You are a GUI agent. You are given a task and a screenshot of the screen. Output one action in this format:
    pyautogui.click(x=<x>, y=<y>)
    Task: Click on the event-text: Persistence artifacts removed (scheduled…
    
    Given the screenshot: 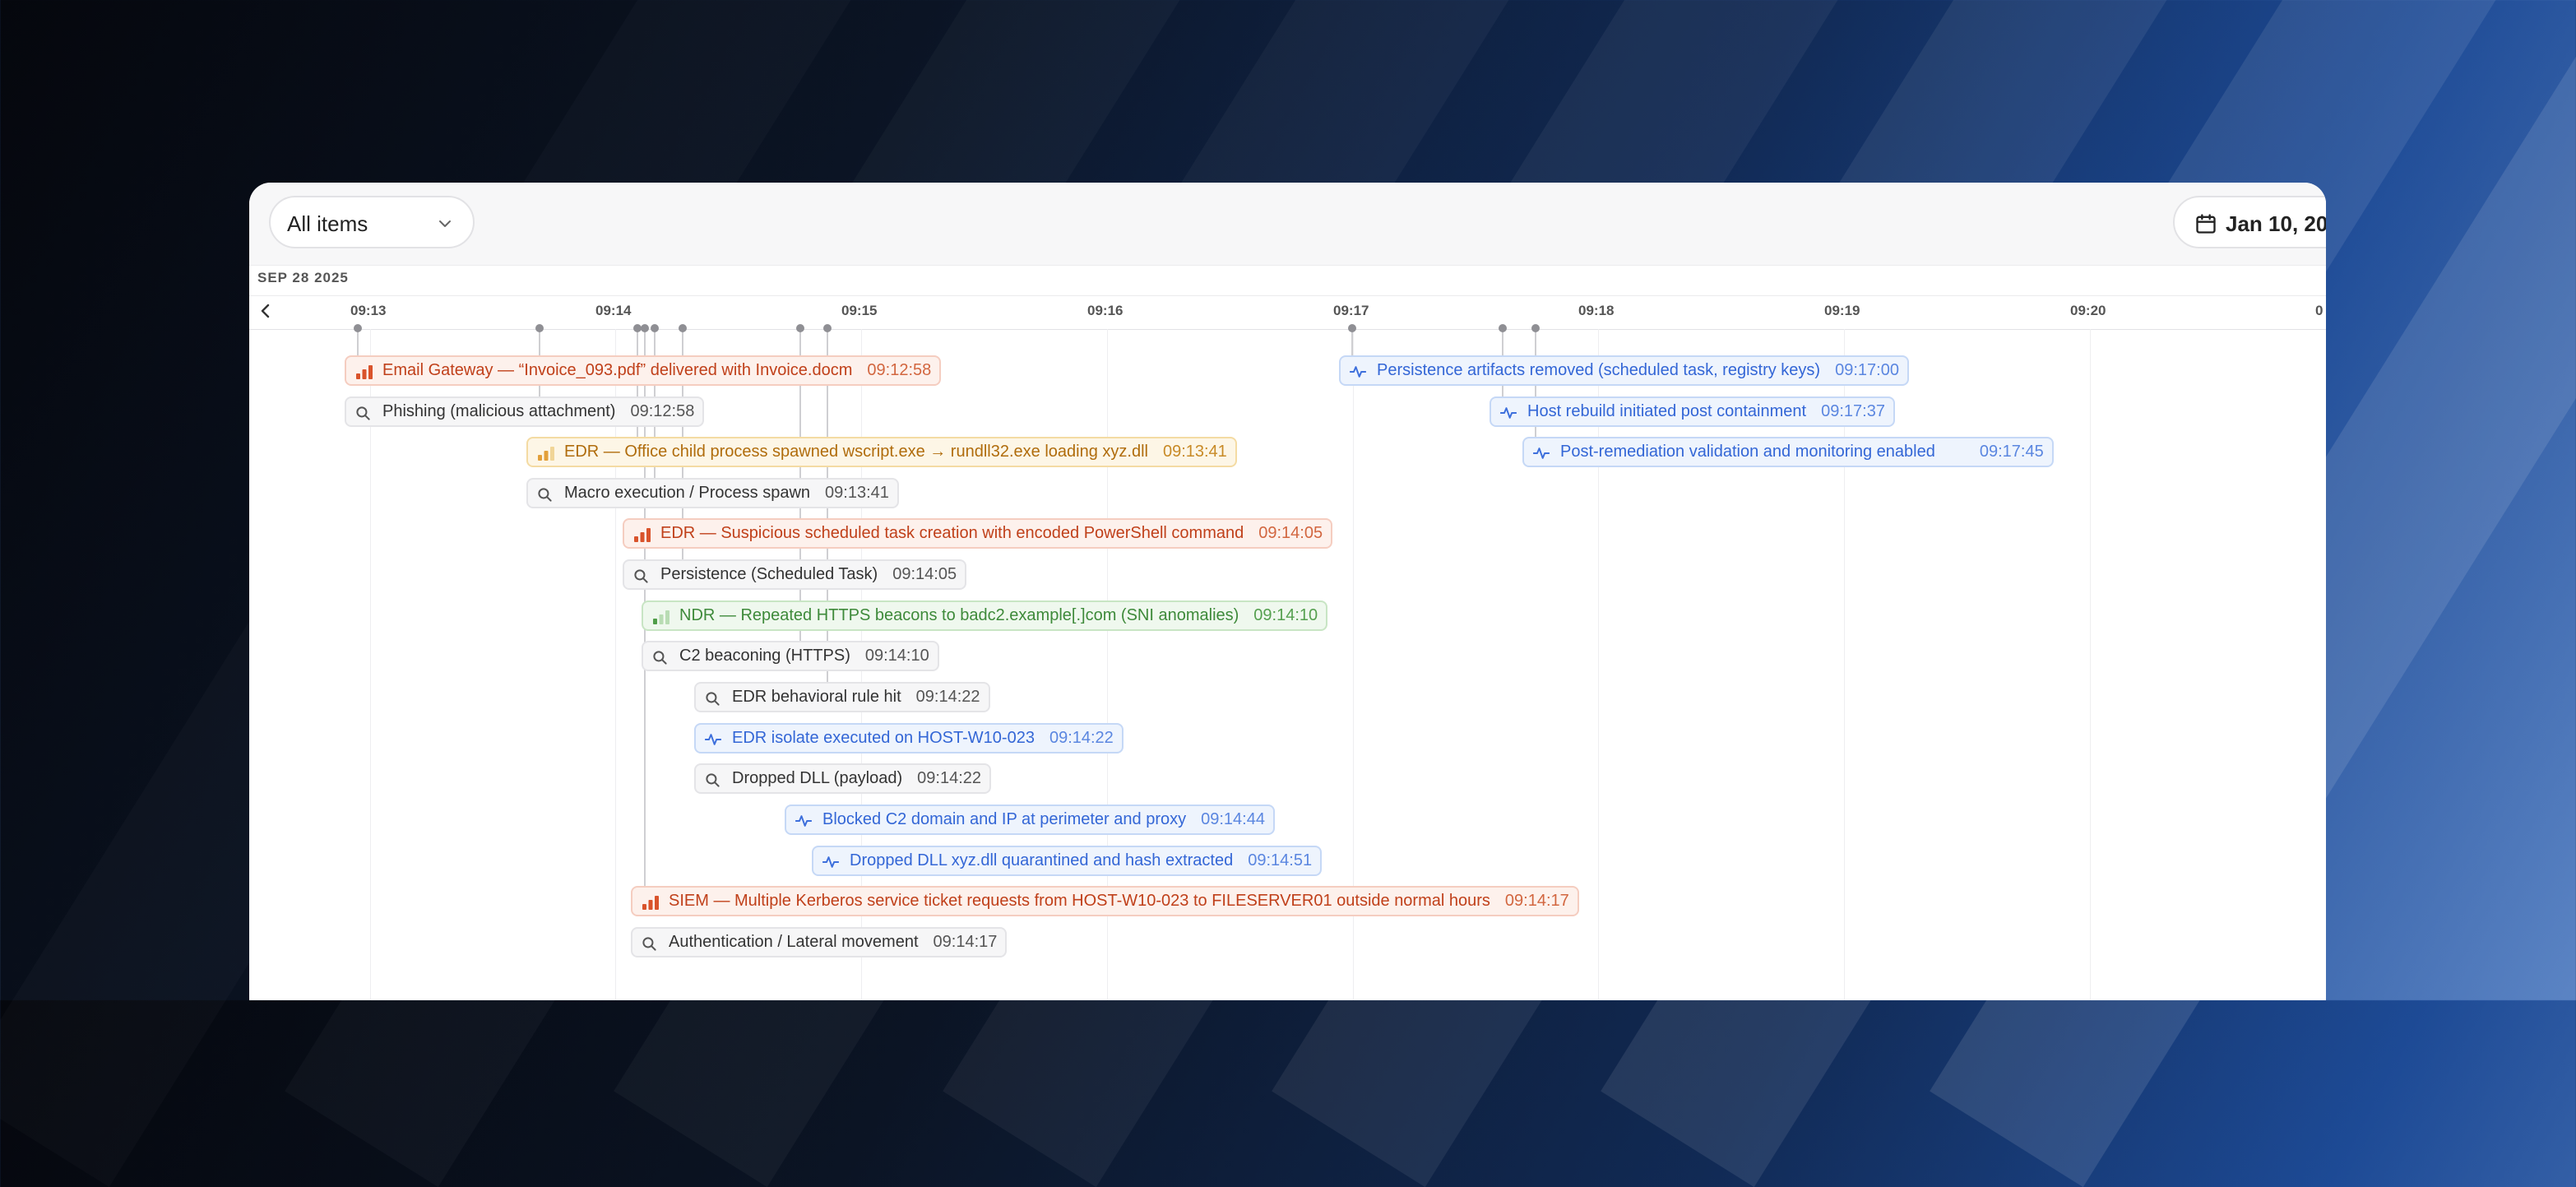 What is the action you would take?
    pyautogui.click(x=1599, y=370)
    